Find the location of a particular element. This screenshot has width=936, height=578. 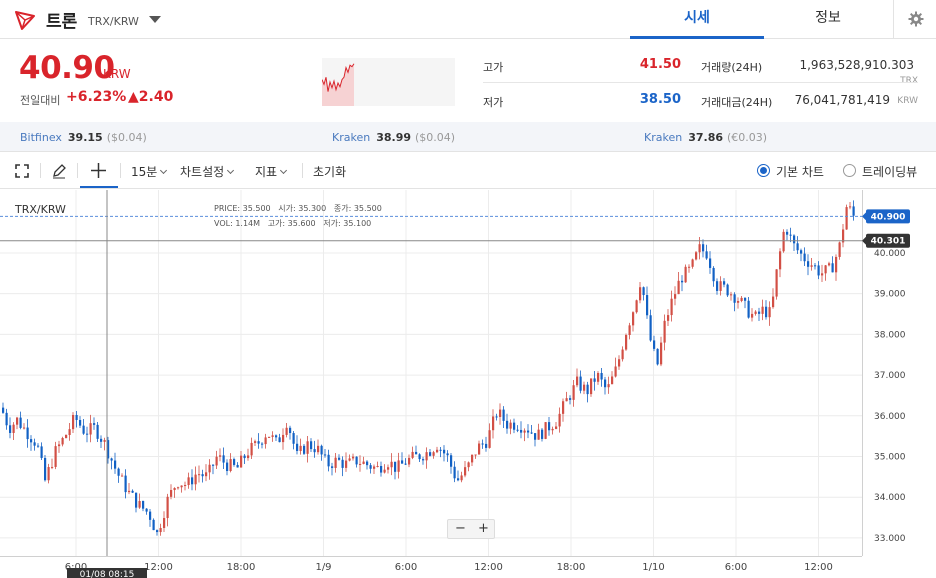

settings-button is located at coordinates (914, 19).